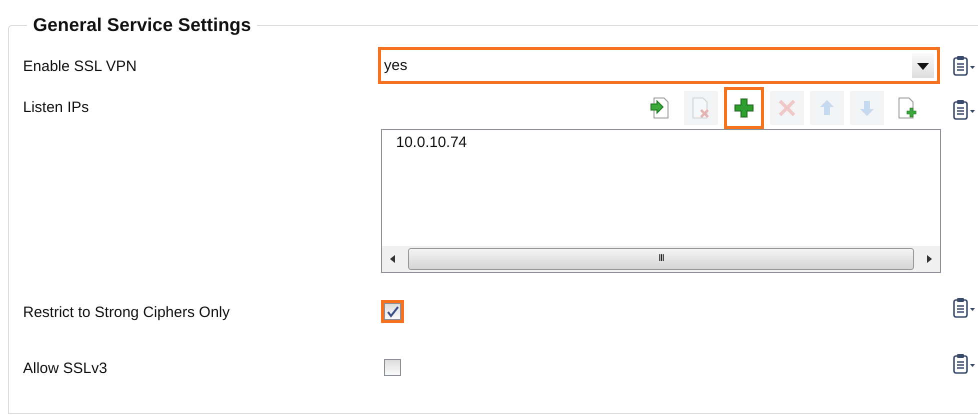  I want to click on add-button, so click(744, 108).